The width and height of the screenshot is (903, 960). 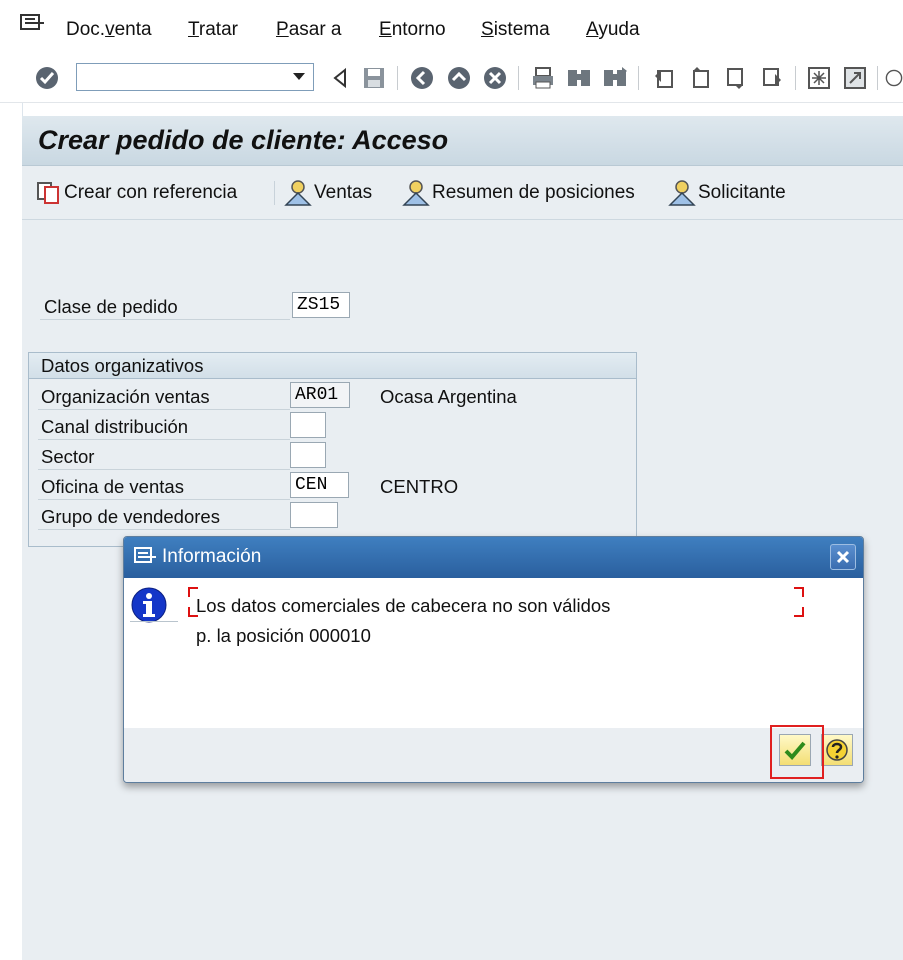 I want to click on sales-group-label: Grupo de vendedores, so click(x=130, y=516).